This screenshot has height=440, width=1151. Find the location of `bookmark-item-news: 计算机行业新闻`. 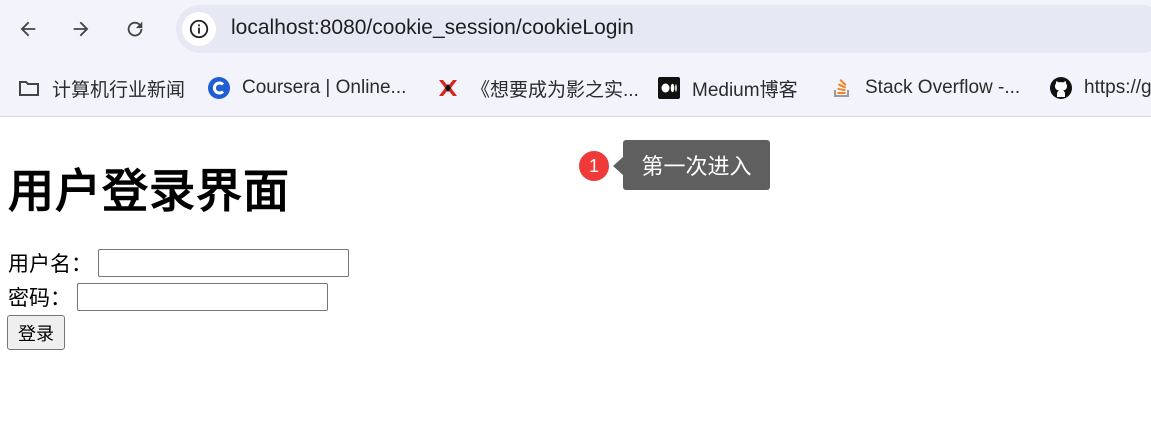

bookmark-item-news: 计算机行业新闻 is located at coordinates (100, 88).